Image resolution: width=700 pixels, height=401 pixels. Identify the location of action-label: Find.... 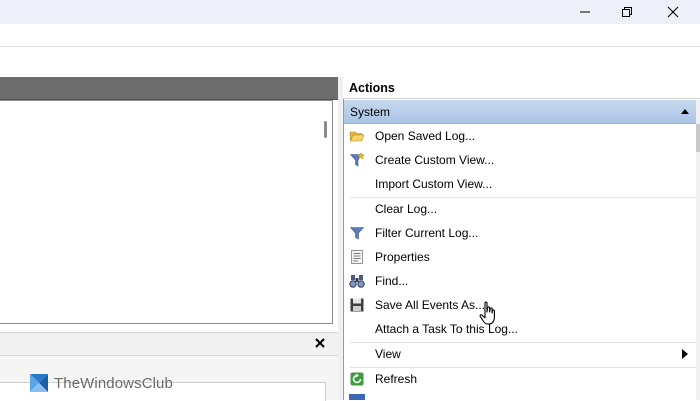
(392, 281).